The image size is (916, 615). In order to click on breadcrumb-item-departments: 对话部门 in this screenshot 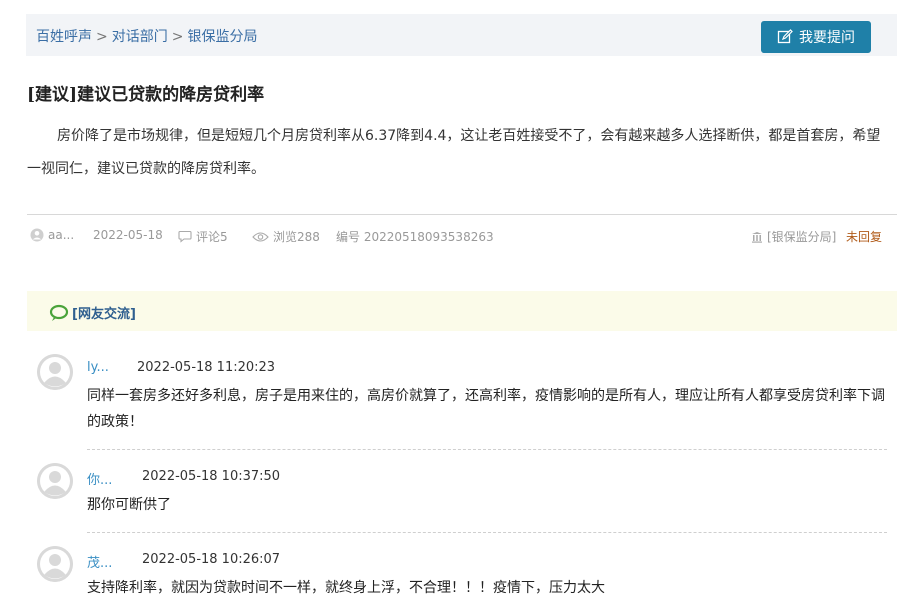, I will do `click(140, 37)`.